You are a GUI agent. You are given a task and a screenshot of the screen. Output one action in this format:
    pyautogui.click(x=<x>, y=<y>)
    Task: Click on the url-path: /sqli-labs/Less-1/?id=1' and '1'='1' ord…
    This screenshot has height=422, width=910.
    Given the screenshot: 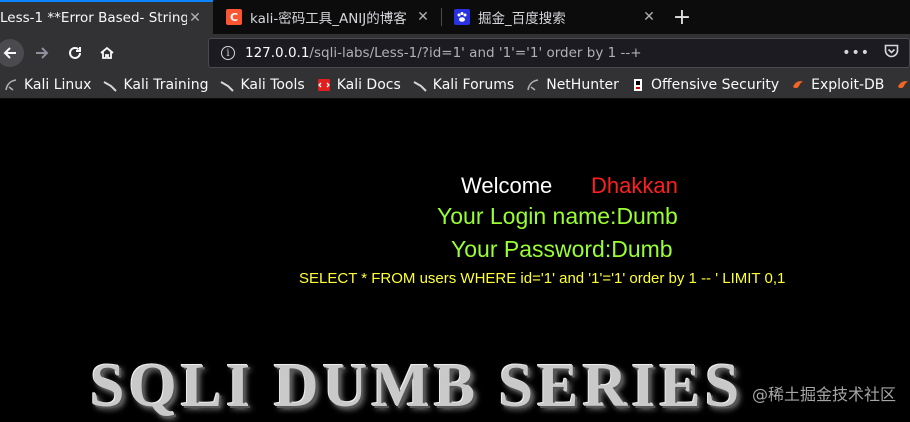 What is the action you would take?
    pyautogui.click(x=475, y=53)
    